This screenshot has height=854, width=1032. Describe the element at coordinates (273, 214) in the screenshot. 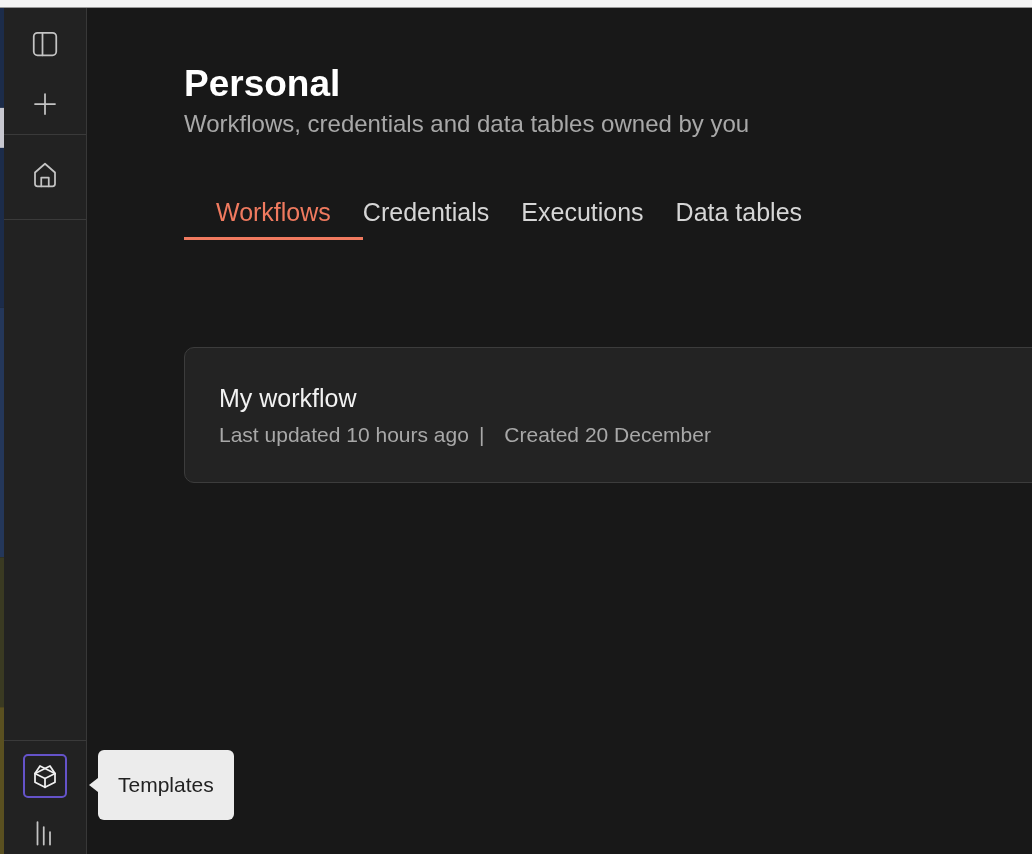

I see `tab: Workflows` at that location.